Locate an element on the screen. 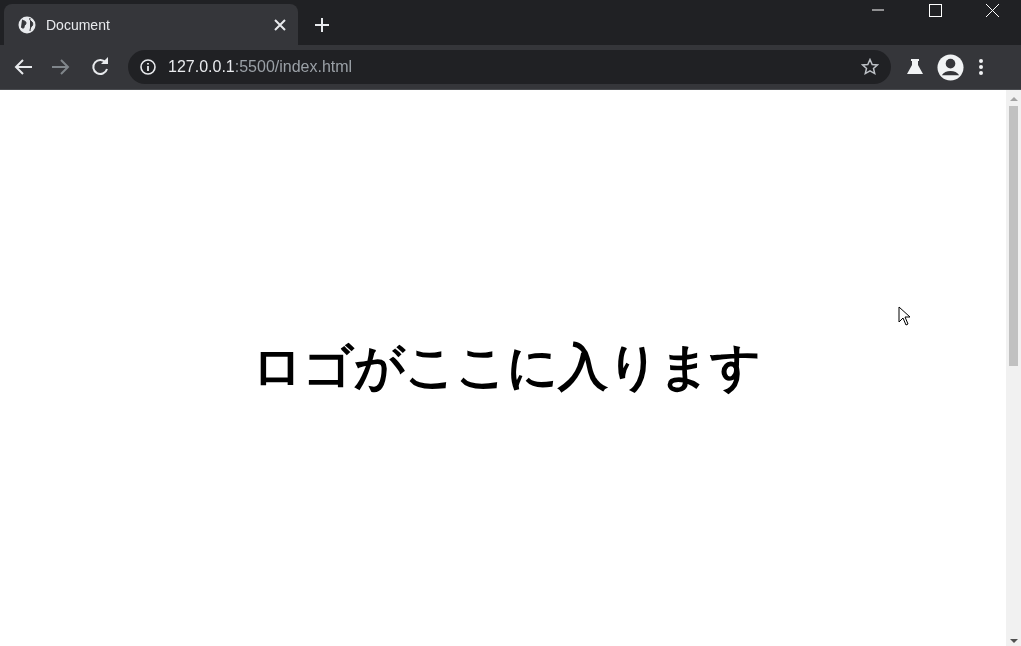  close-tab-icon is located at coordinates (280, 24).